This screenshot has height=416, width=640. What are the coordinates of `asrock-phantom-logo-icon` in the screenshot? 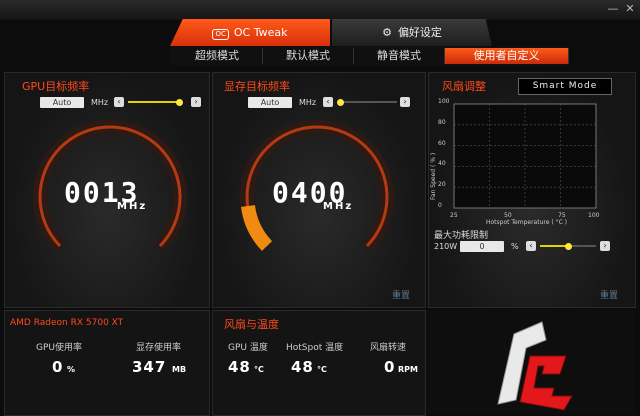 It's located at (535, 366).